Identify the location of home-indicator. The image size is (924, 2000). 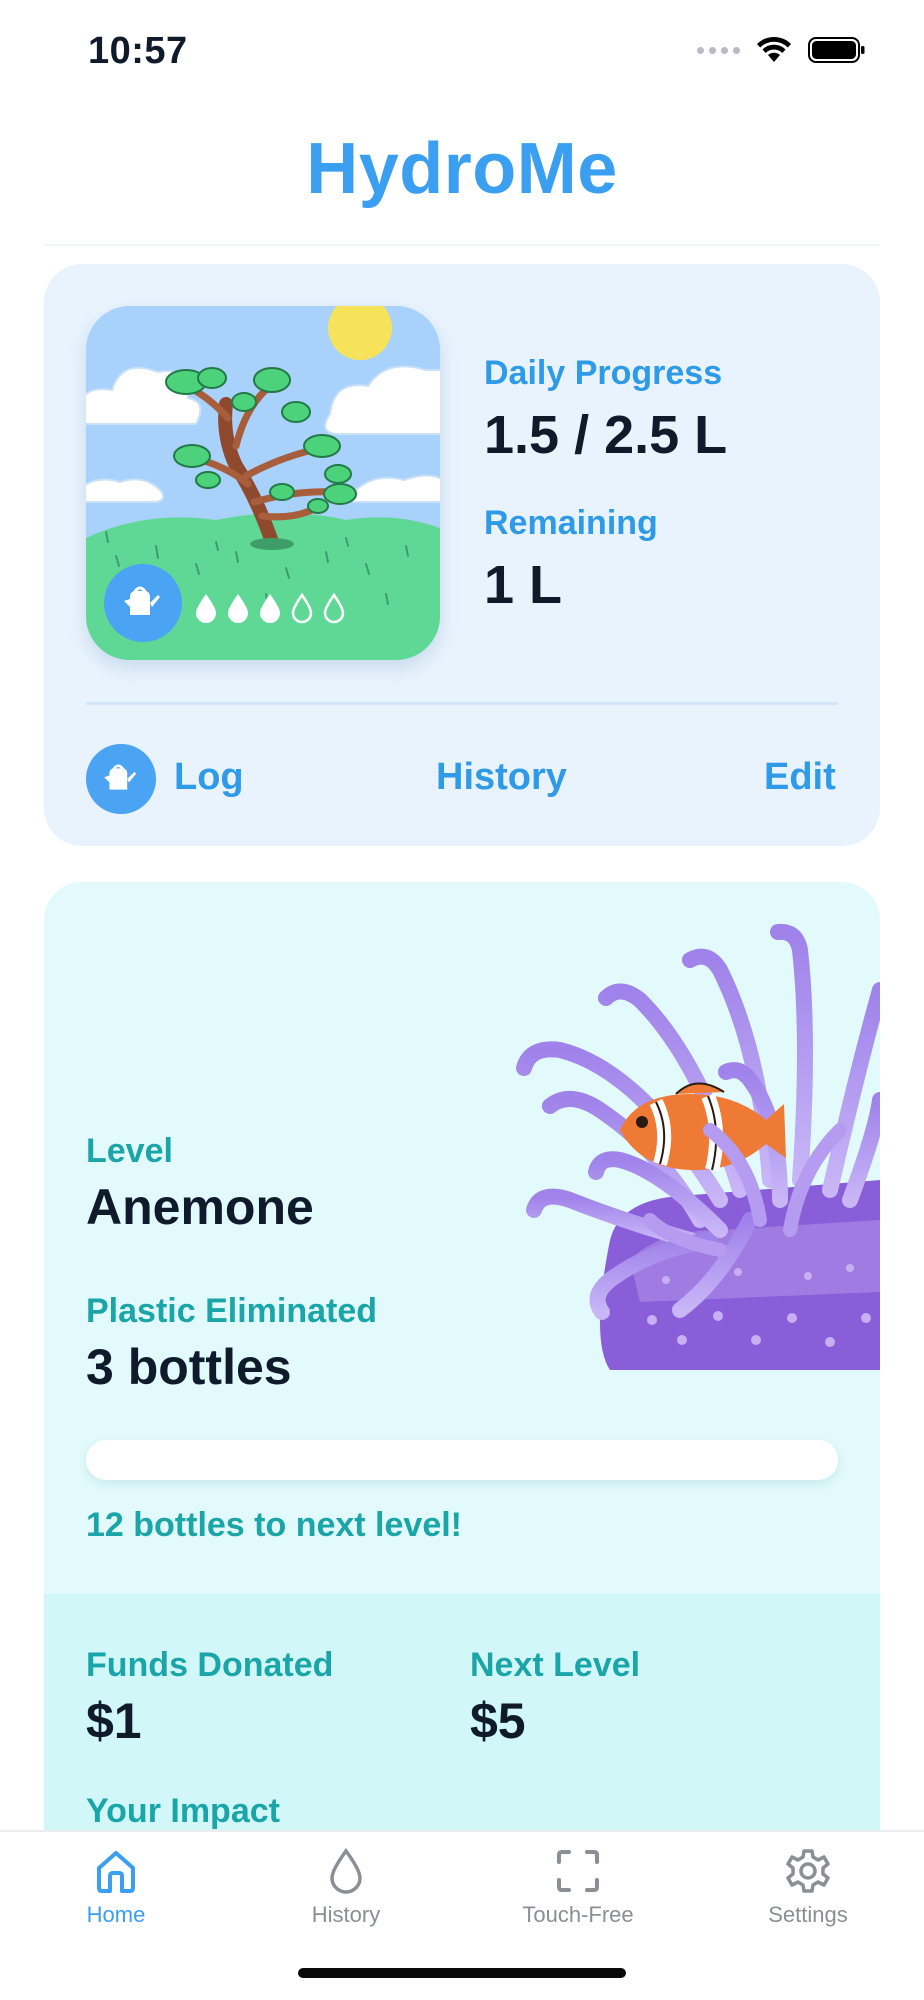
(462, 1973).